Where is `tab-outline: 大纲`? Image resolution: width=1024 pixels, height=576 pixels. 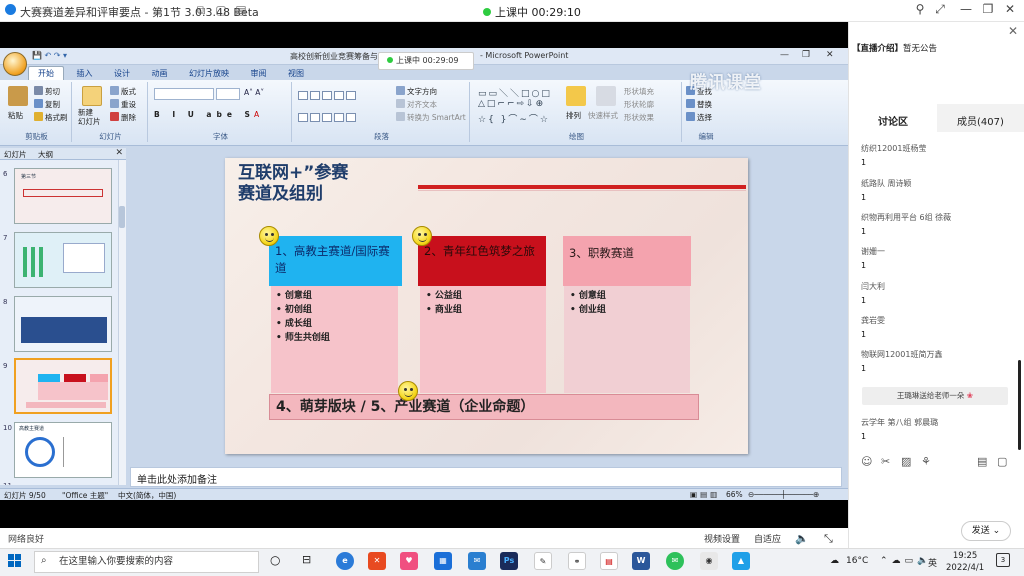 tab-outline: 大纲 is located at coordinates (45, 154).